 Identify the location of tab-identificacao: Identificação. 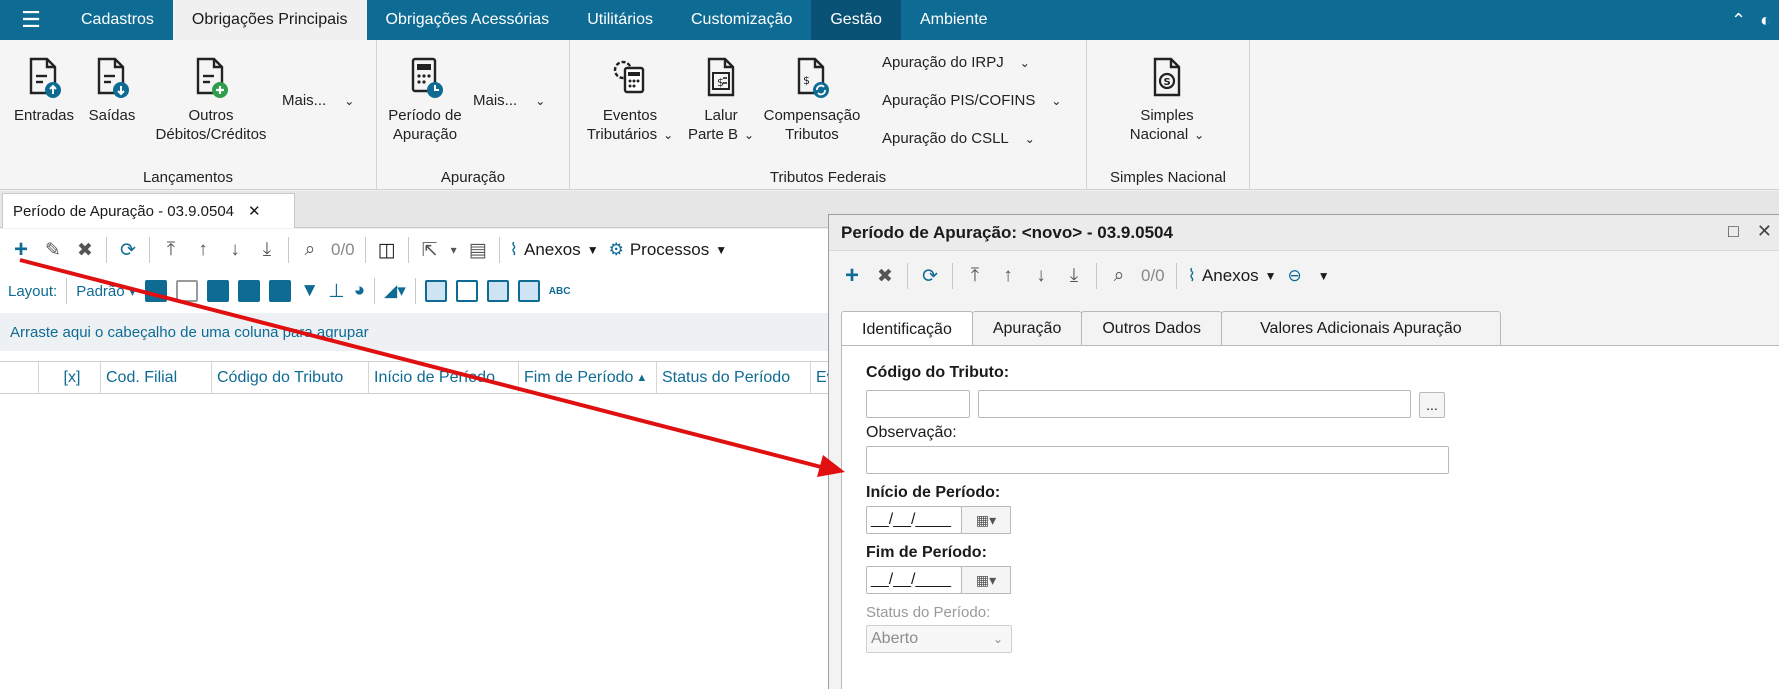
(907, 329).